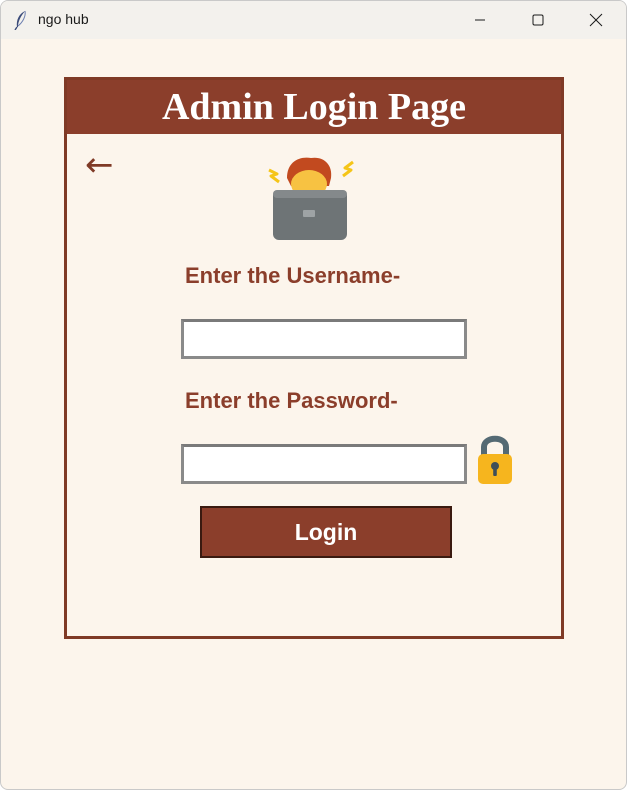 The image size is (627, 790). What do you see at coordinates (313, 20) in the screenshot?
I see `title-bar: ngo hub` at bounding box center [313, 20].